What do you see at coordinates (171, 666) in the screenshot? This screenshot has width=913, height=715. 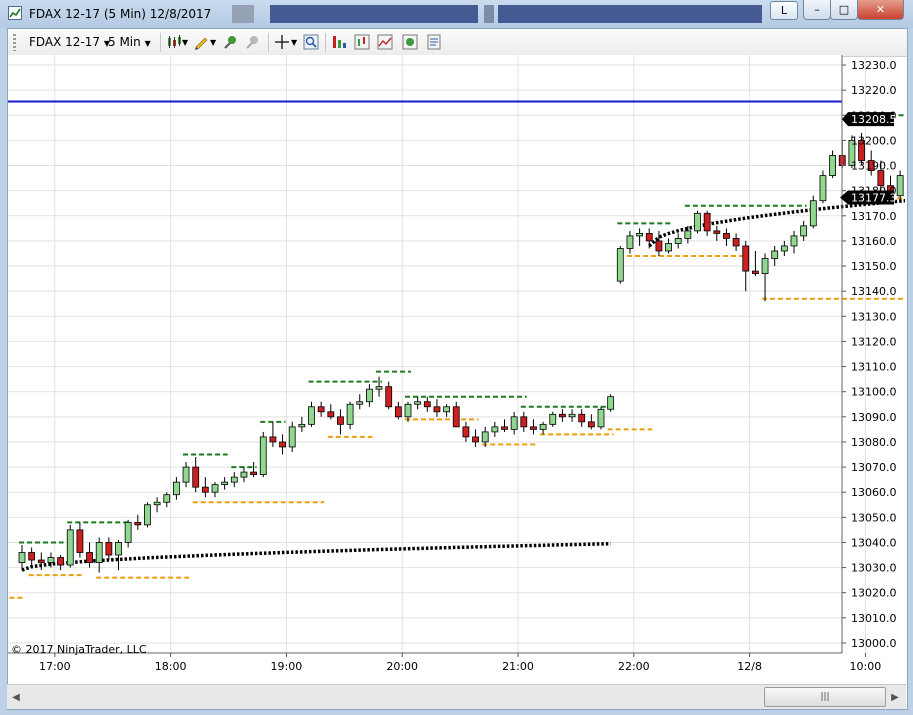 I see `x-tick-label: 18:00` at bounding box center [171, 666].